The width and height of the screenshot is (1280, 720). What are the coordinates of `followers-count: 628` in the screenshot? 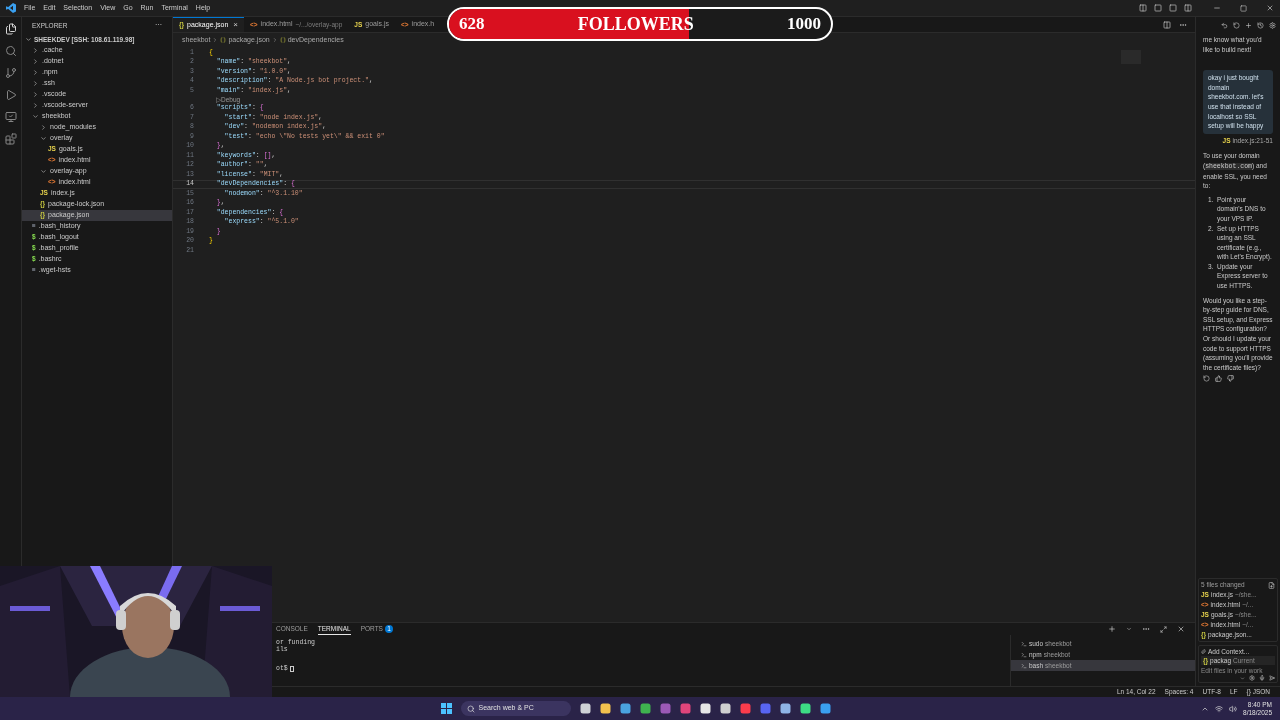 It's located at (472, 24).